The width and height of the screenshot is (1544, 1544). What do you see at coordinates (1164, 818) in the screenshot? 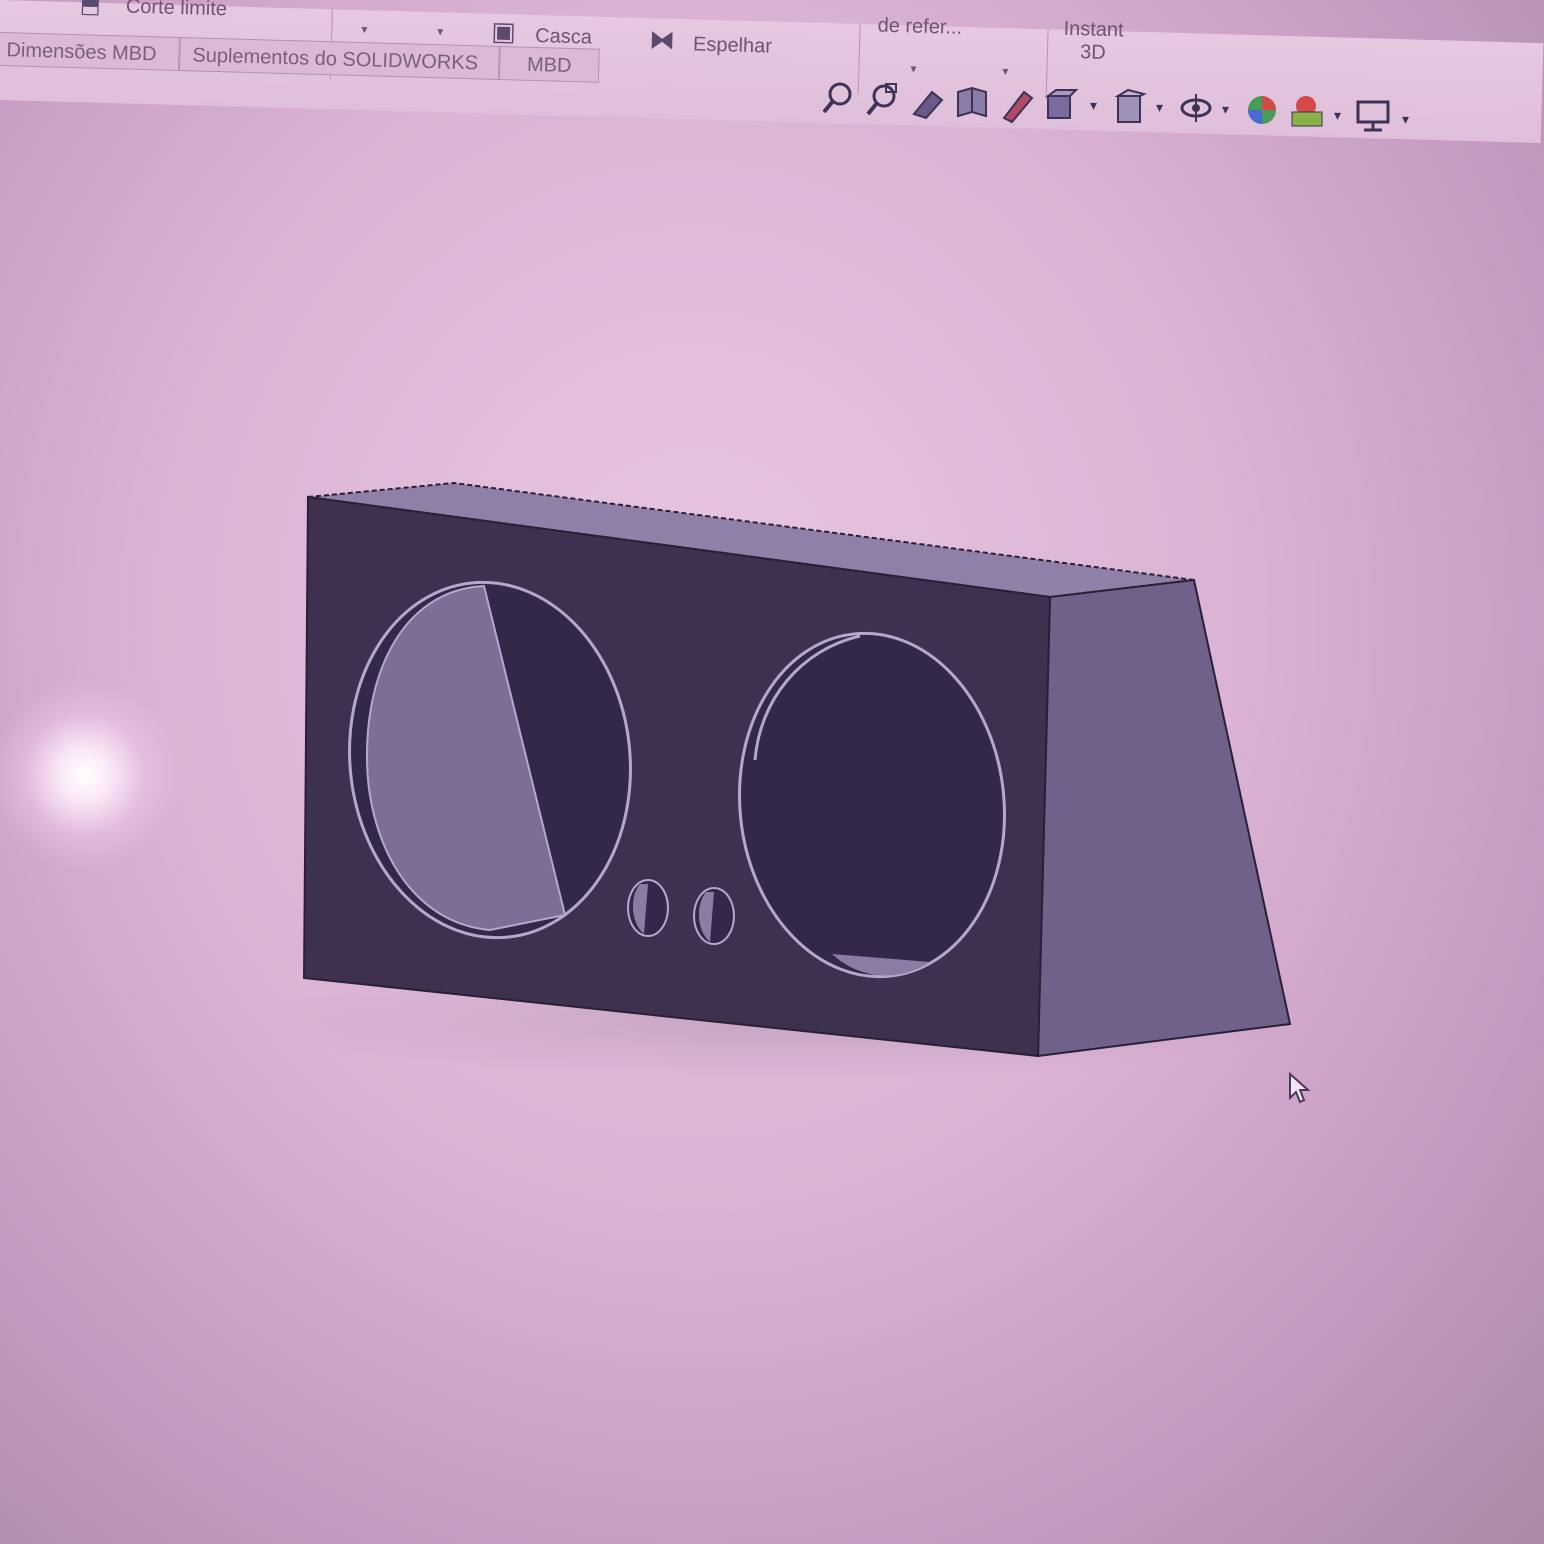
I see `side-face` at bounding box center [1164, 818].